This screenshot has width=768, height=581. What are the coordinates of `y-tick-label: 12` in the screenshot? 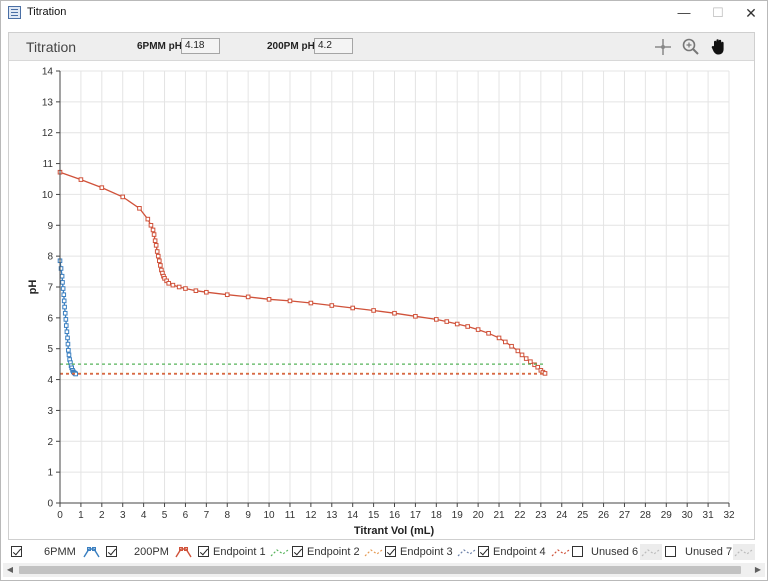 It's located at (48, 133).